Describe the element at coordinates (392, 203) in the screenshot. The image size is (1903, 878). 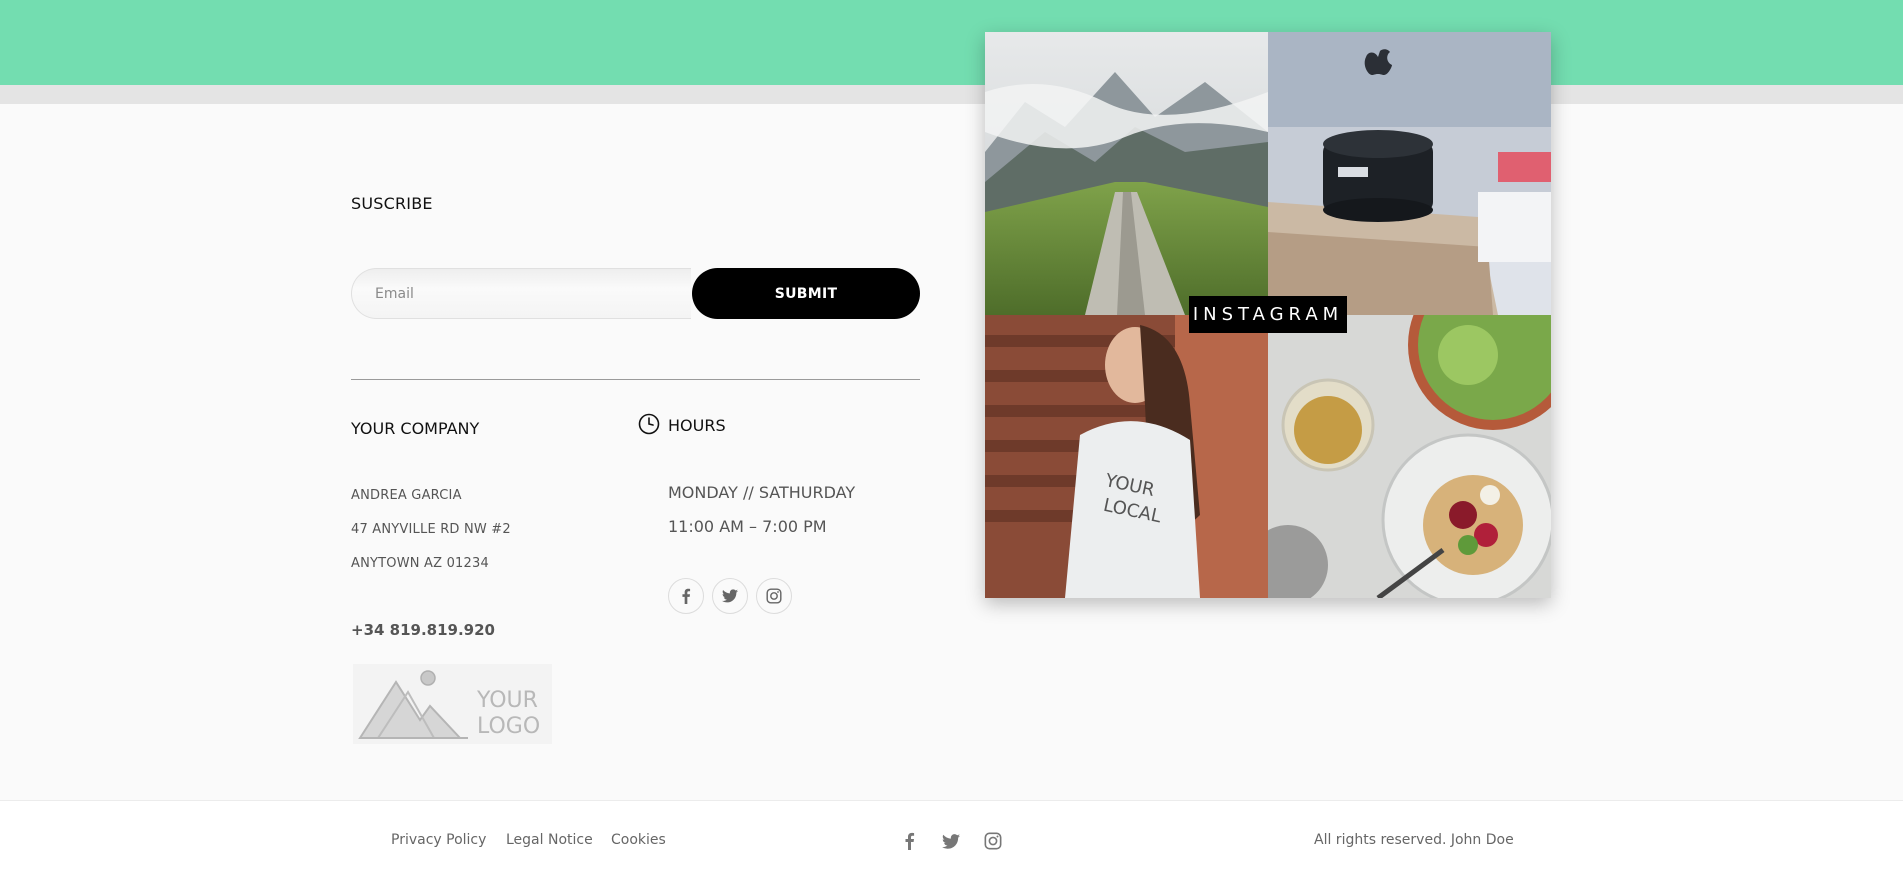
I see `subscribe-title: SUSCRIBE` at that location.